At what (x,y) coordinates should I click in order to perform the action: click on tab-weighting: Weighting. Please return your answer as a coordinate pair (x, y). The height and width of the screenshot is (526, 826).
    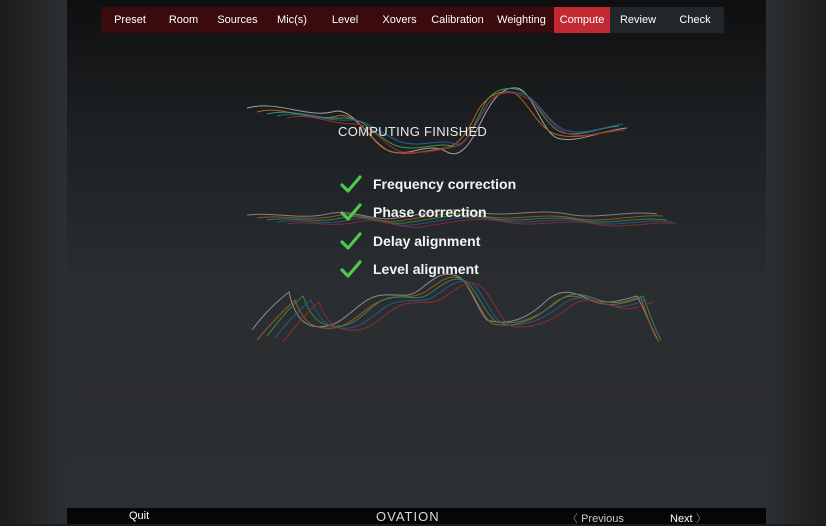
    Looking at the image, I should click on (521, 20).